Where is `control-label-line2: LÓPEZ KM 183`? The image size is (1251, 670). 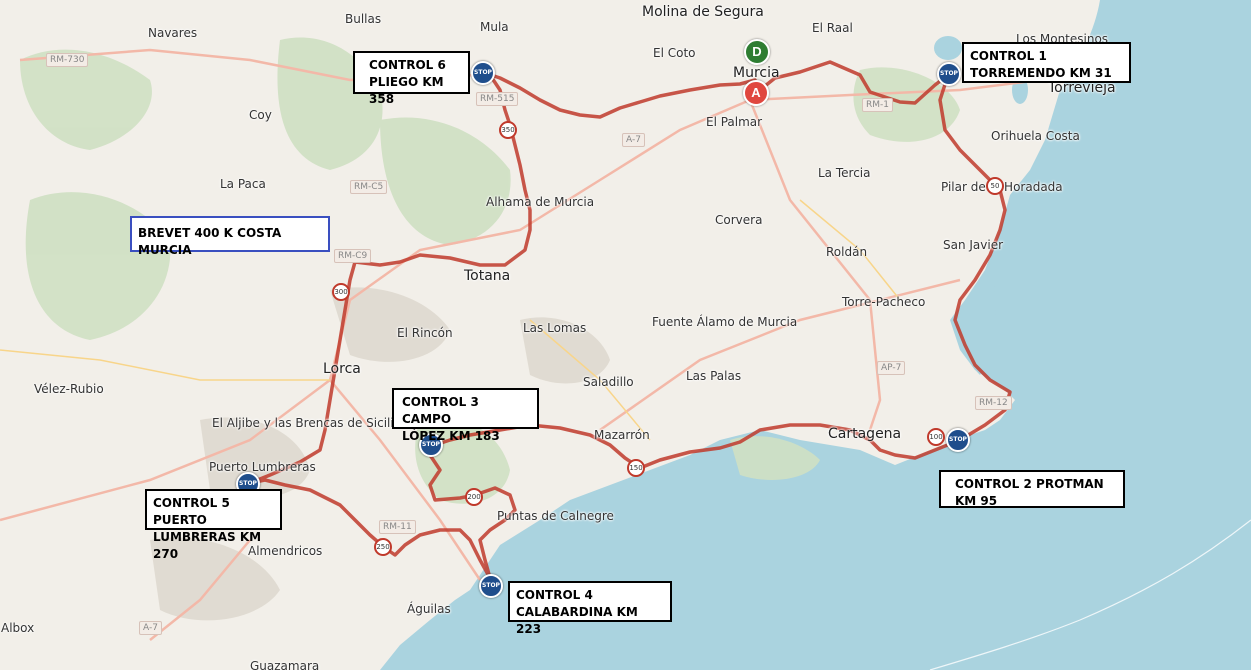 control-label-line2: LÓPEZ KM 183 is located at coordinates (451, 436).